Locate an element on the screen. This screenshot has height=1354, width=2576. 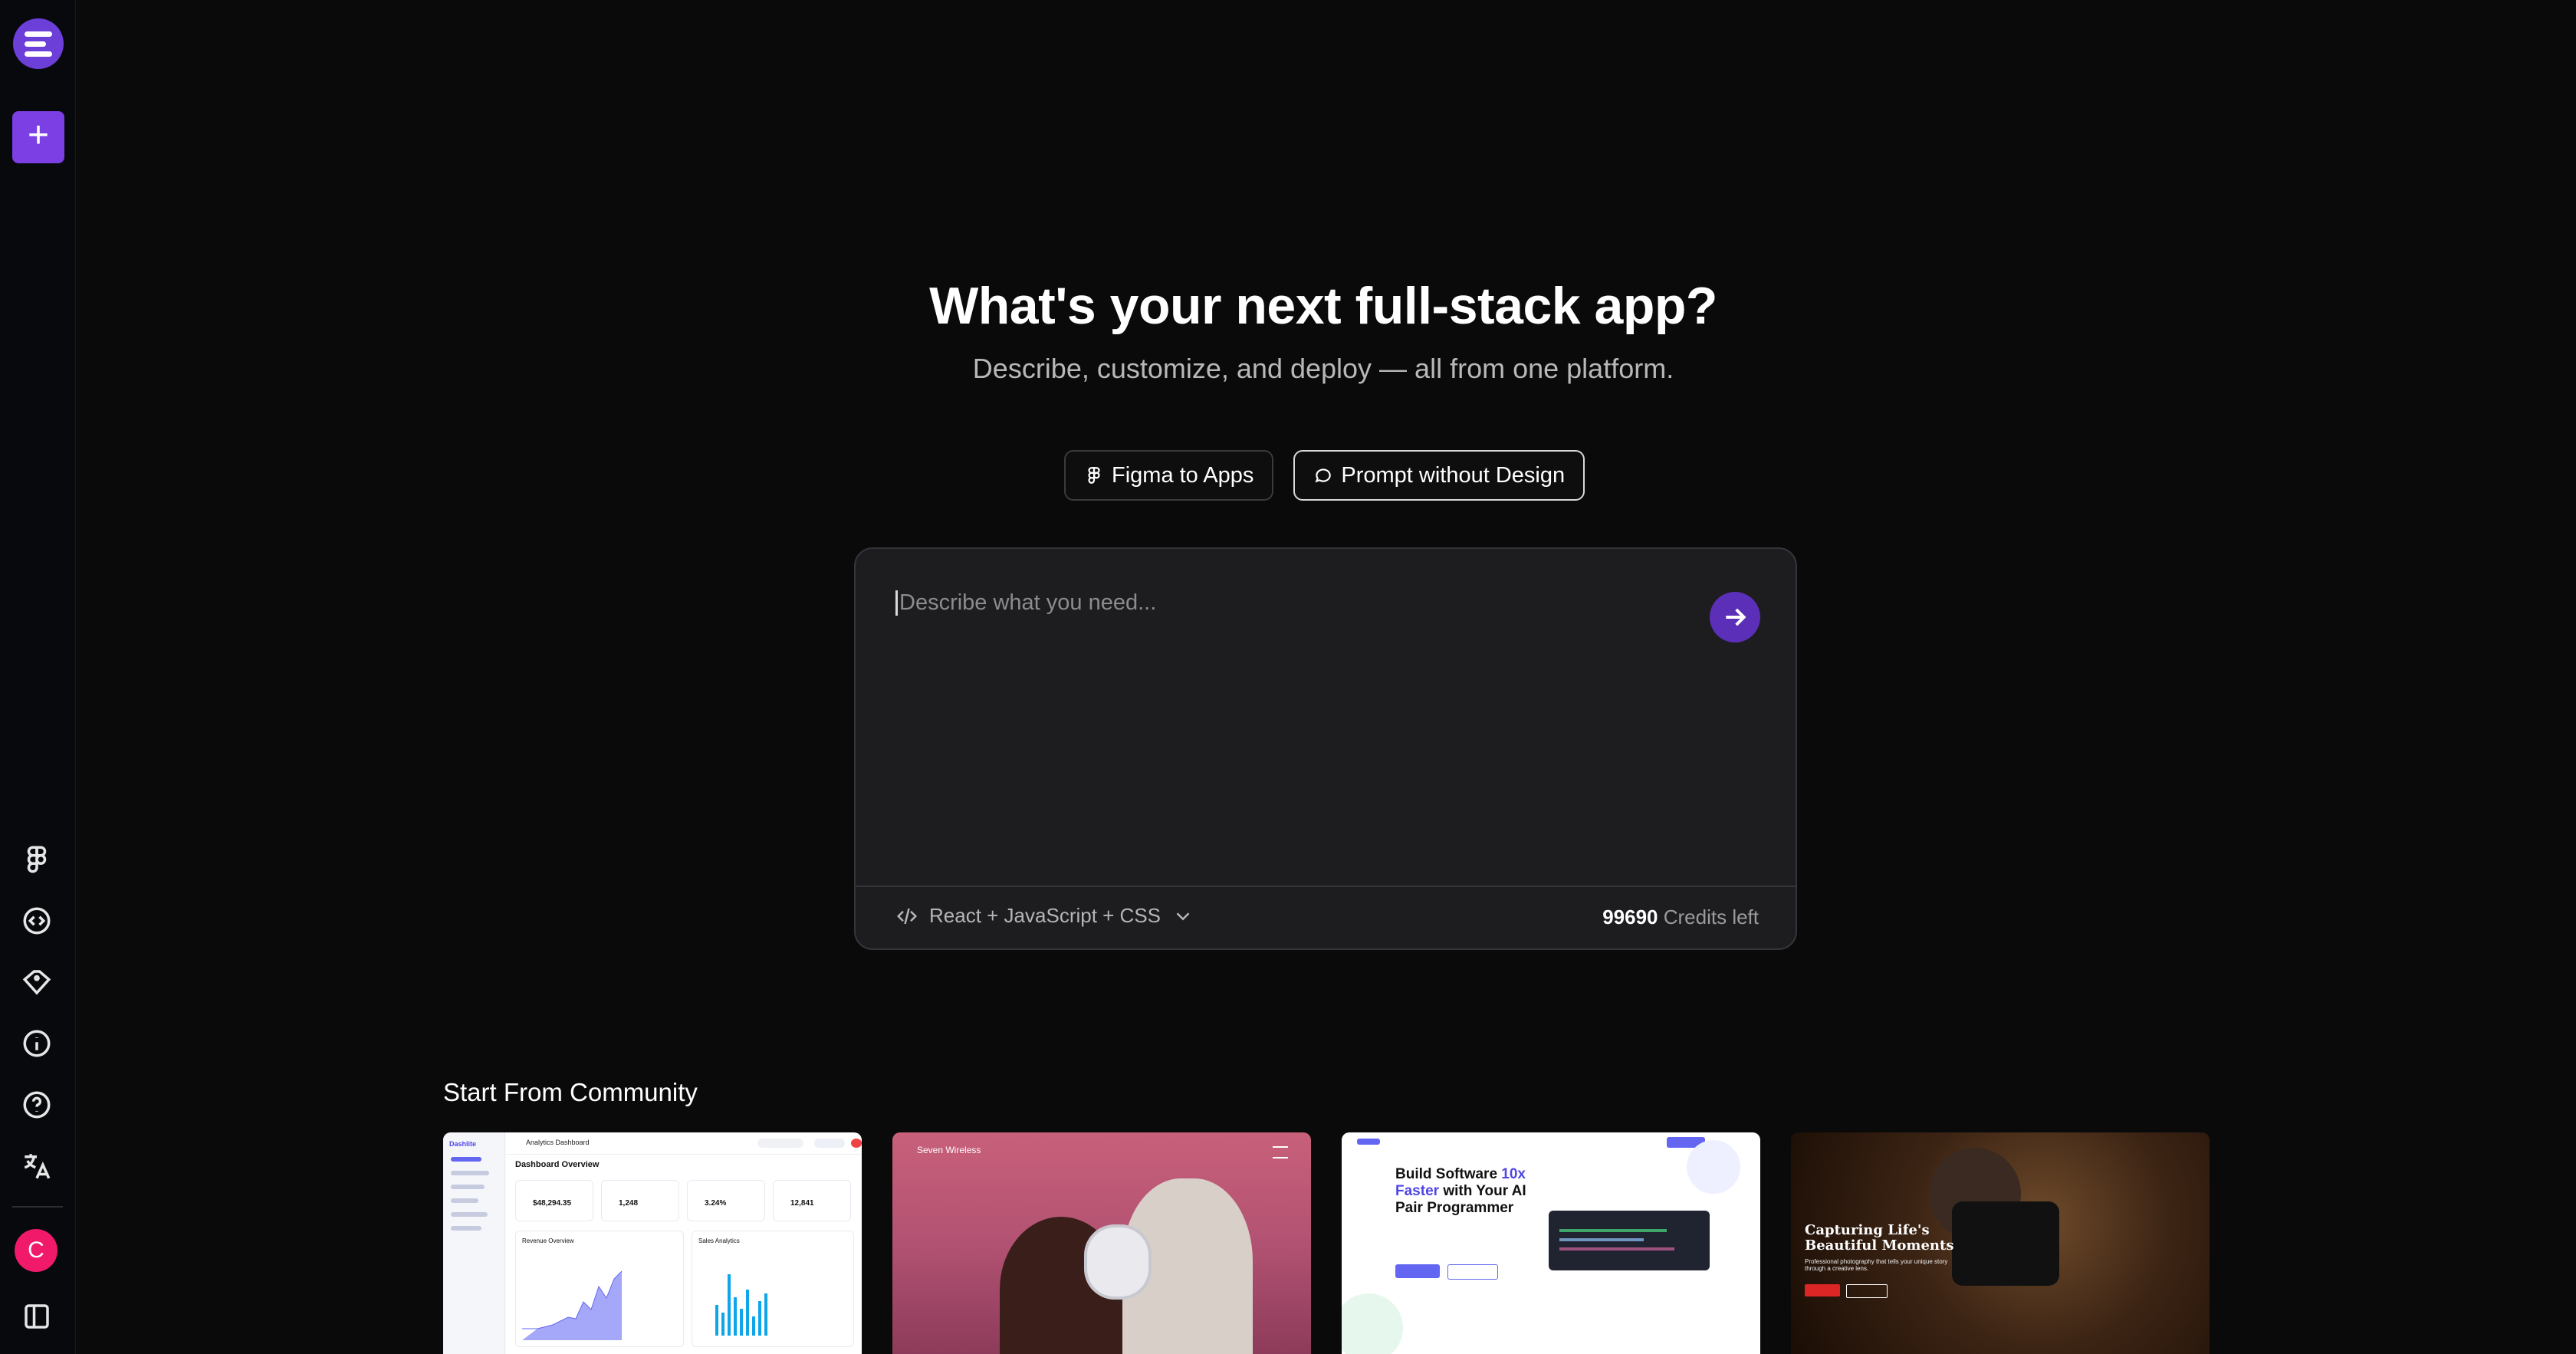
send-button is located at coordinates (1735, 617).